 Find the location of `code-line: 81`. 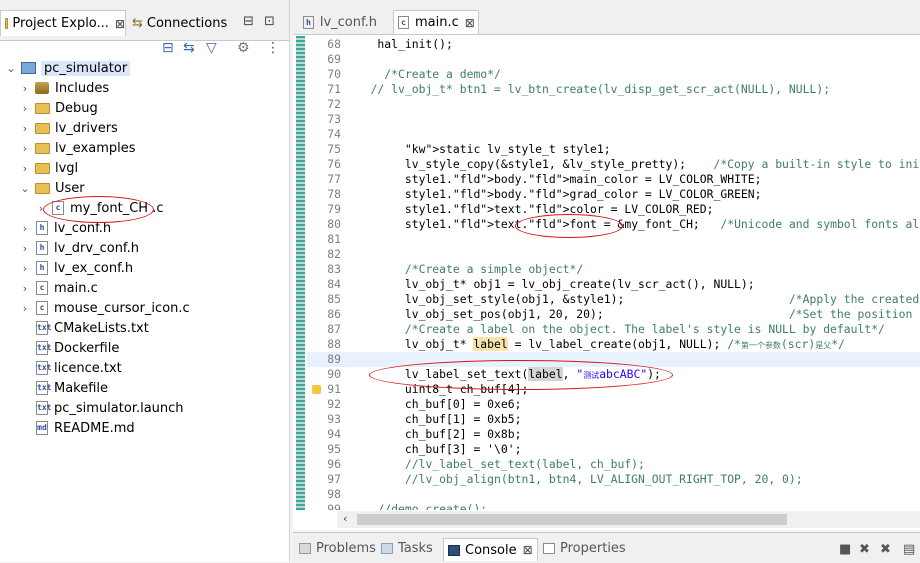

code-line: 81 is located at coordinates (613, 239).